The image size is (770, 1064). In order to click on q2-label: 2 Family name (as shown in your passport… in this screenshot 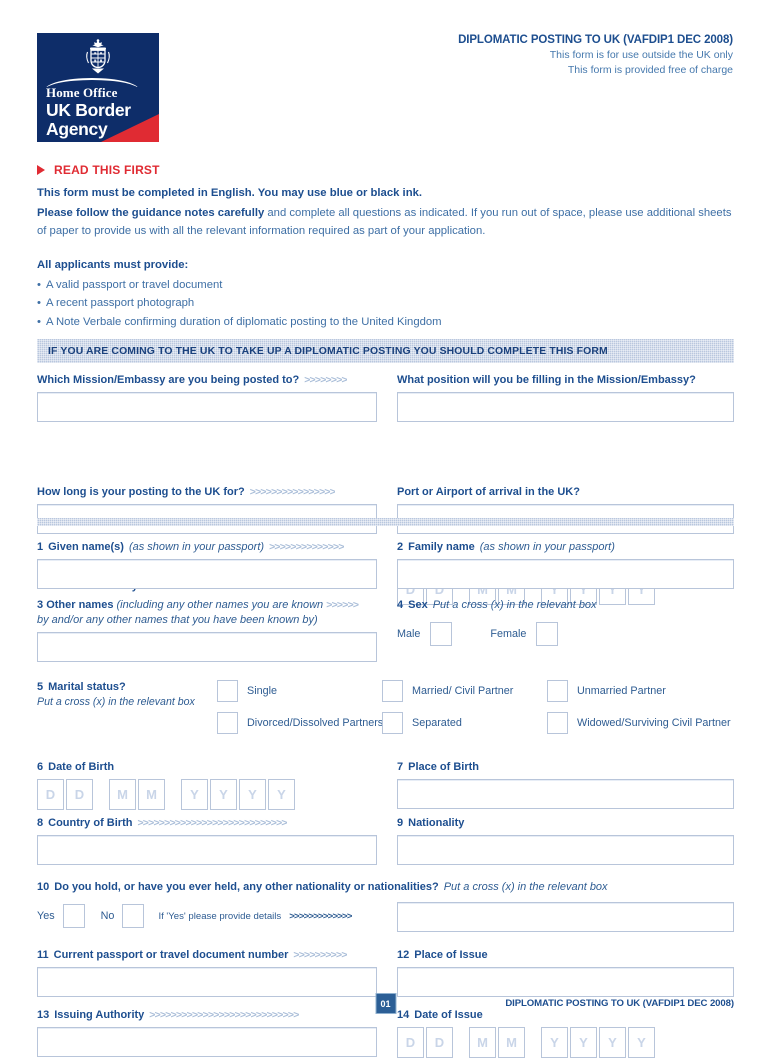, I will do `click(565, 547)`.